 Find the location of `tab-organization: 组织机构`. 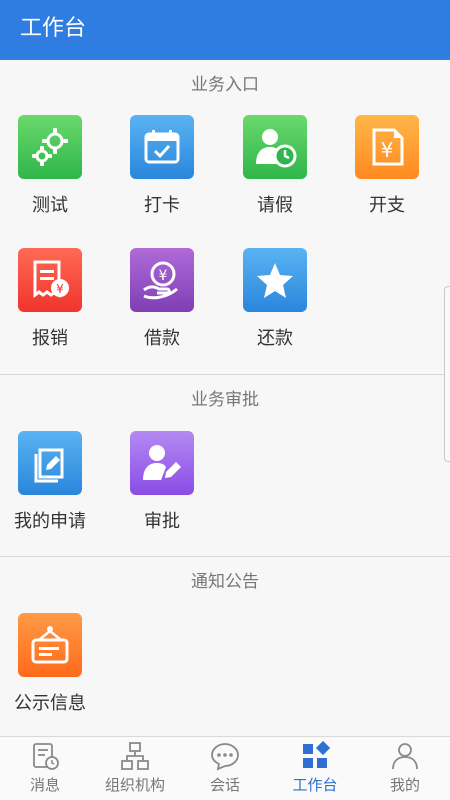

tab-organization: 组织机构 is located at coordinates (135, 768).